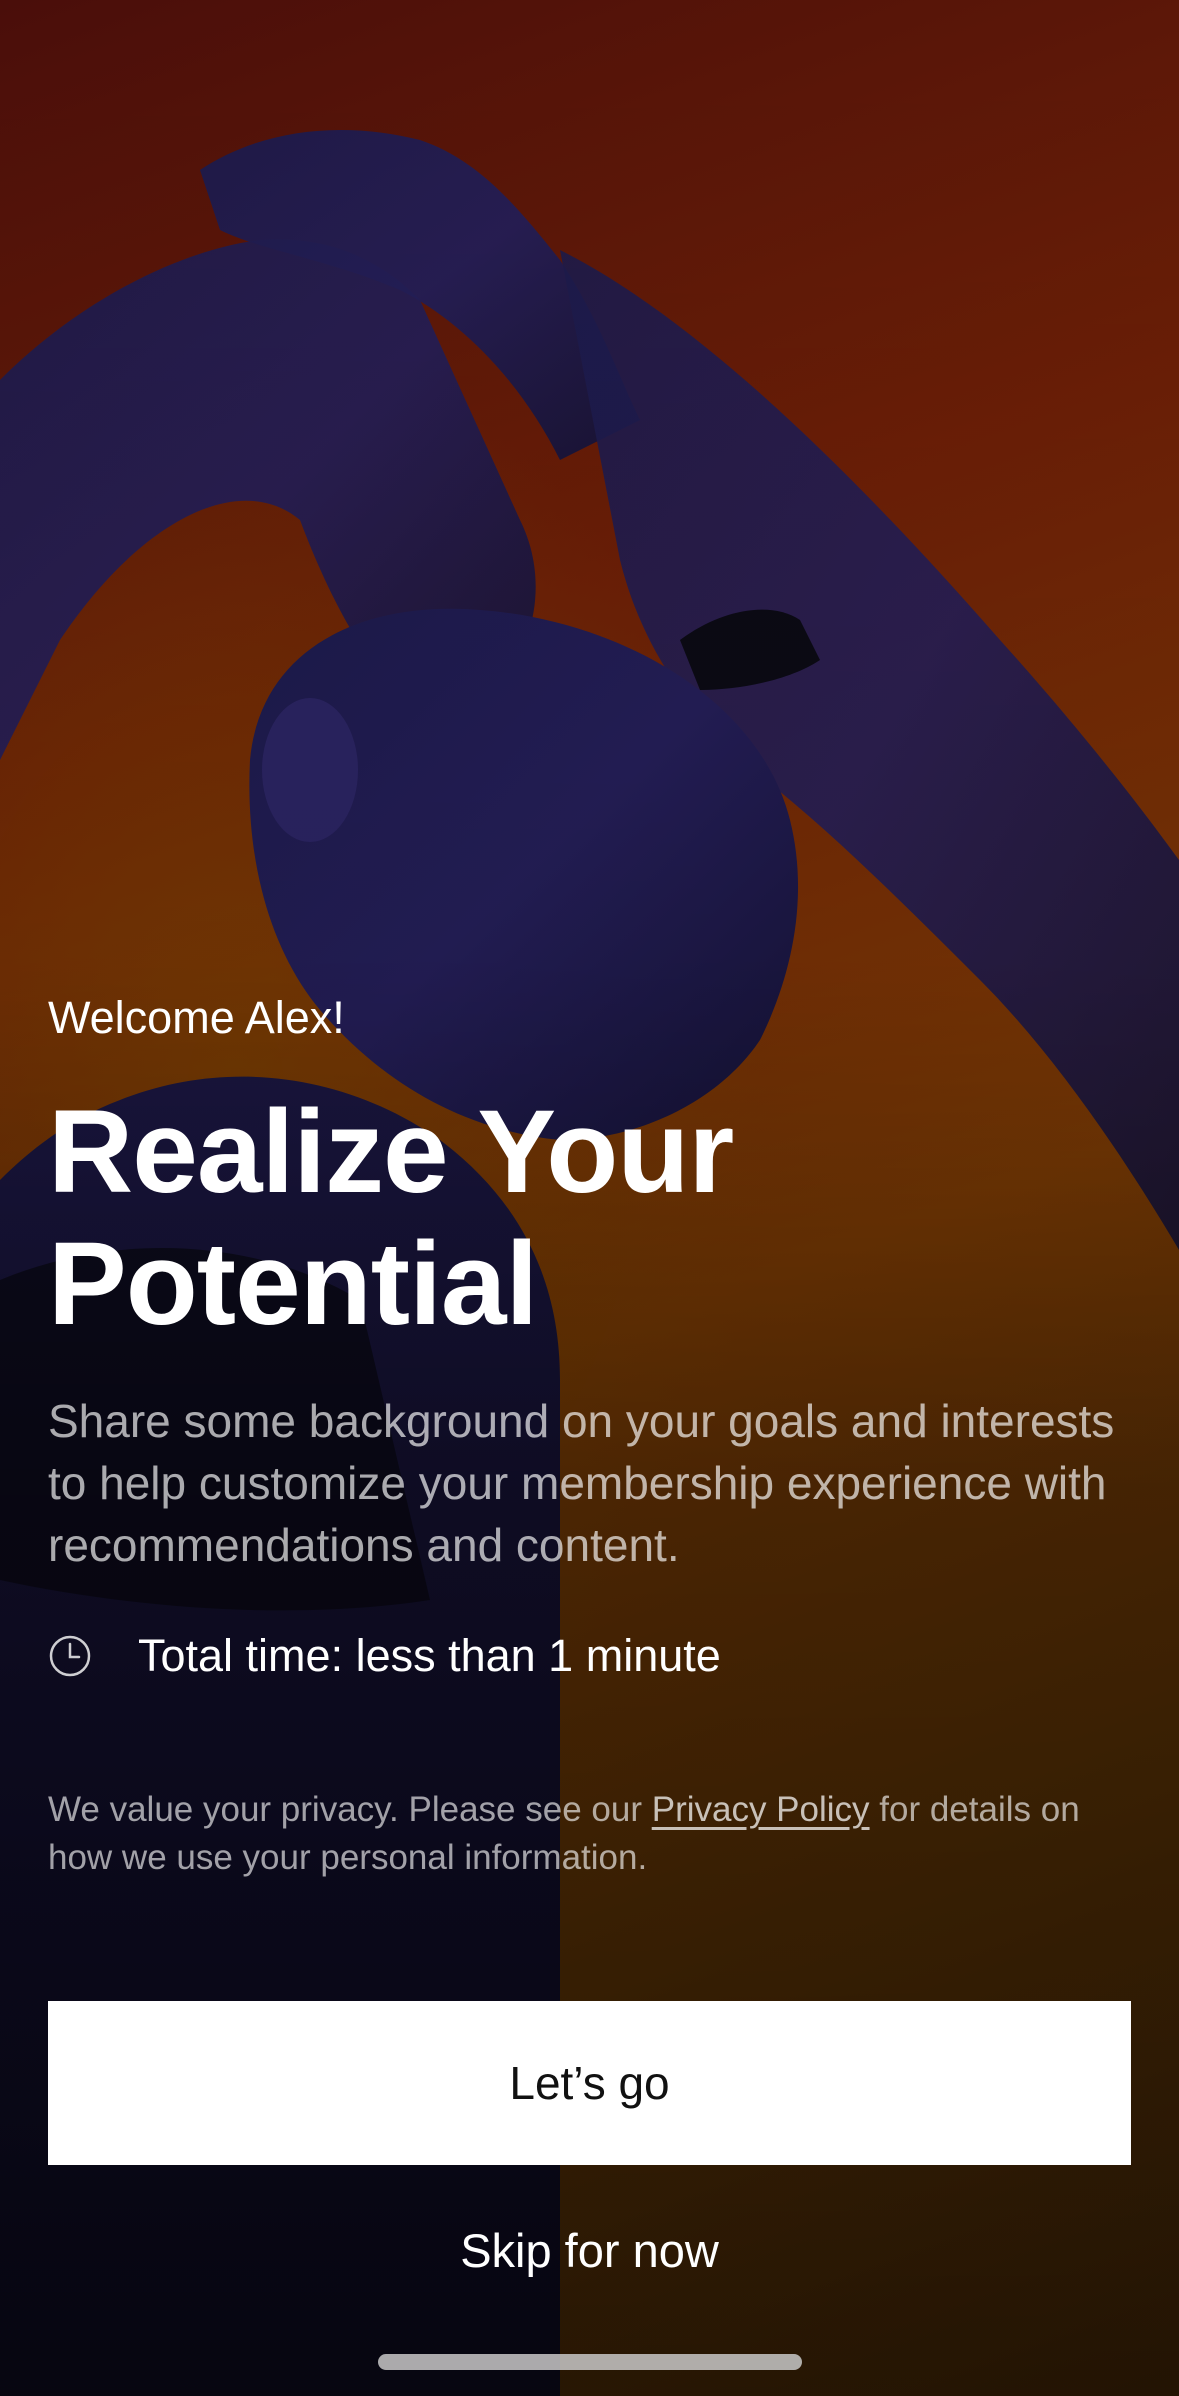 The image size is (1179, 2396). What do you see at coordinates (293, 1284) in the screenshot?
I see `title-line-2: Potential` at bounding box center [293, 1284].